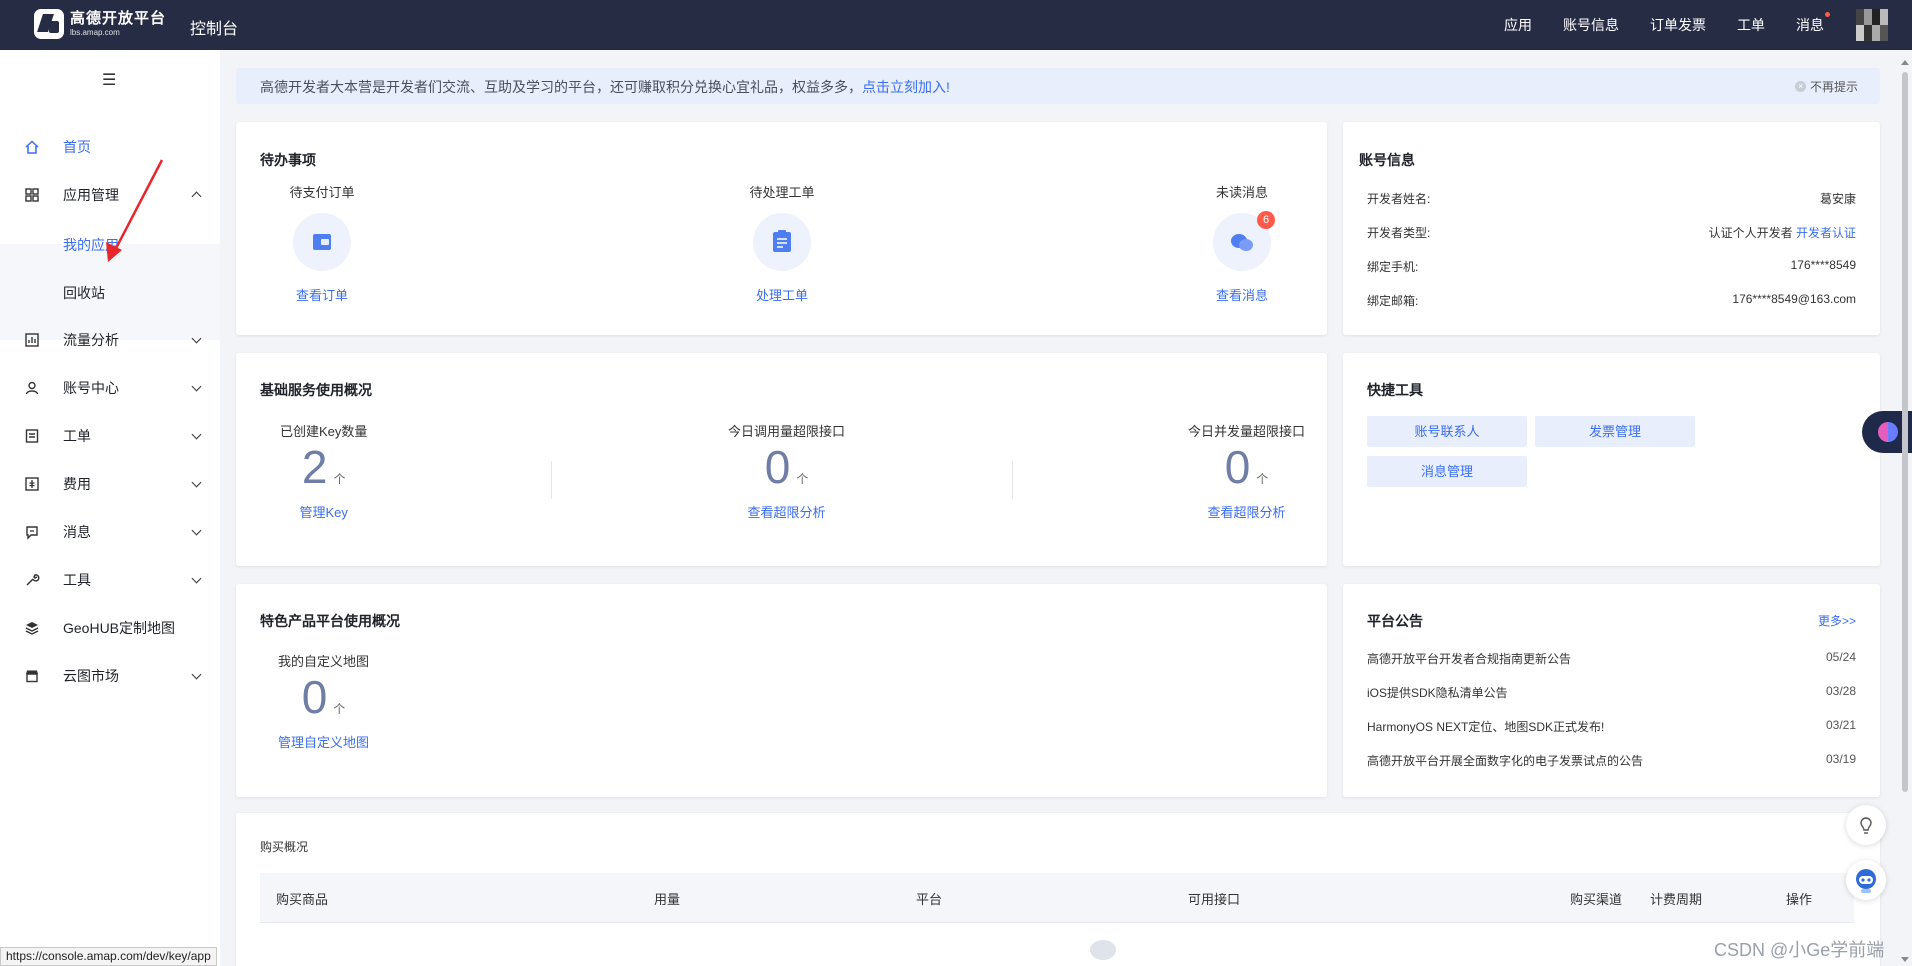 The image size is (1912, 966). I want to click on sidebar-item-traffic-analysis: 流量分析, so click(110, 340).